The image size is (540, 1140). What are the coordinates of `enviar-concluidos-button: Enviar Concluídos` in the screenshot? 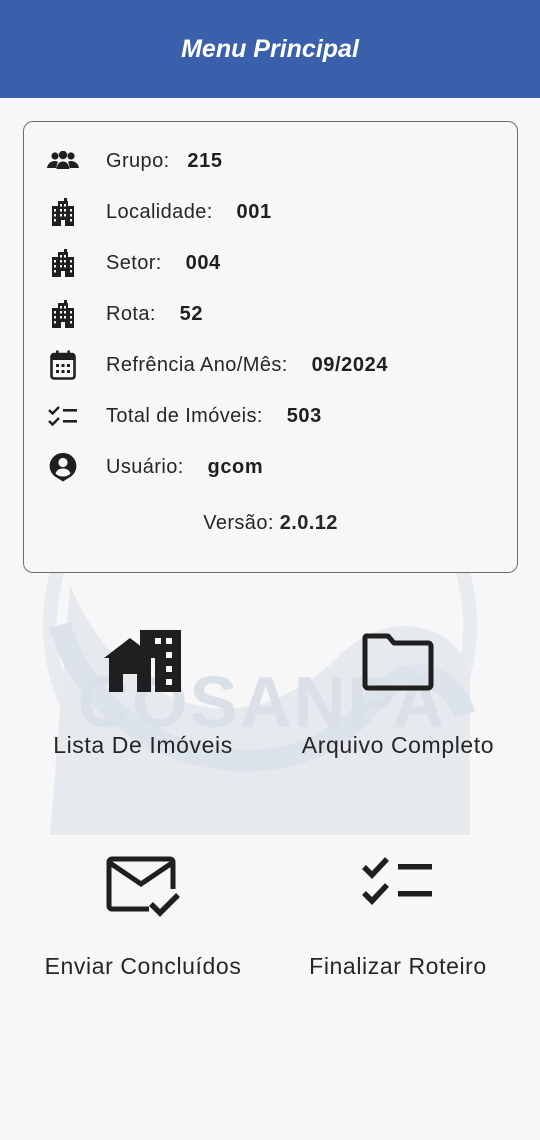 It's located at (143, 945).